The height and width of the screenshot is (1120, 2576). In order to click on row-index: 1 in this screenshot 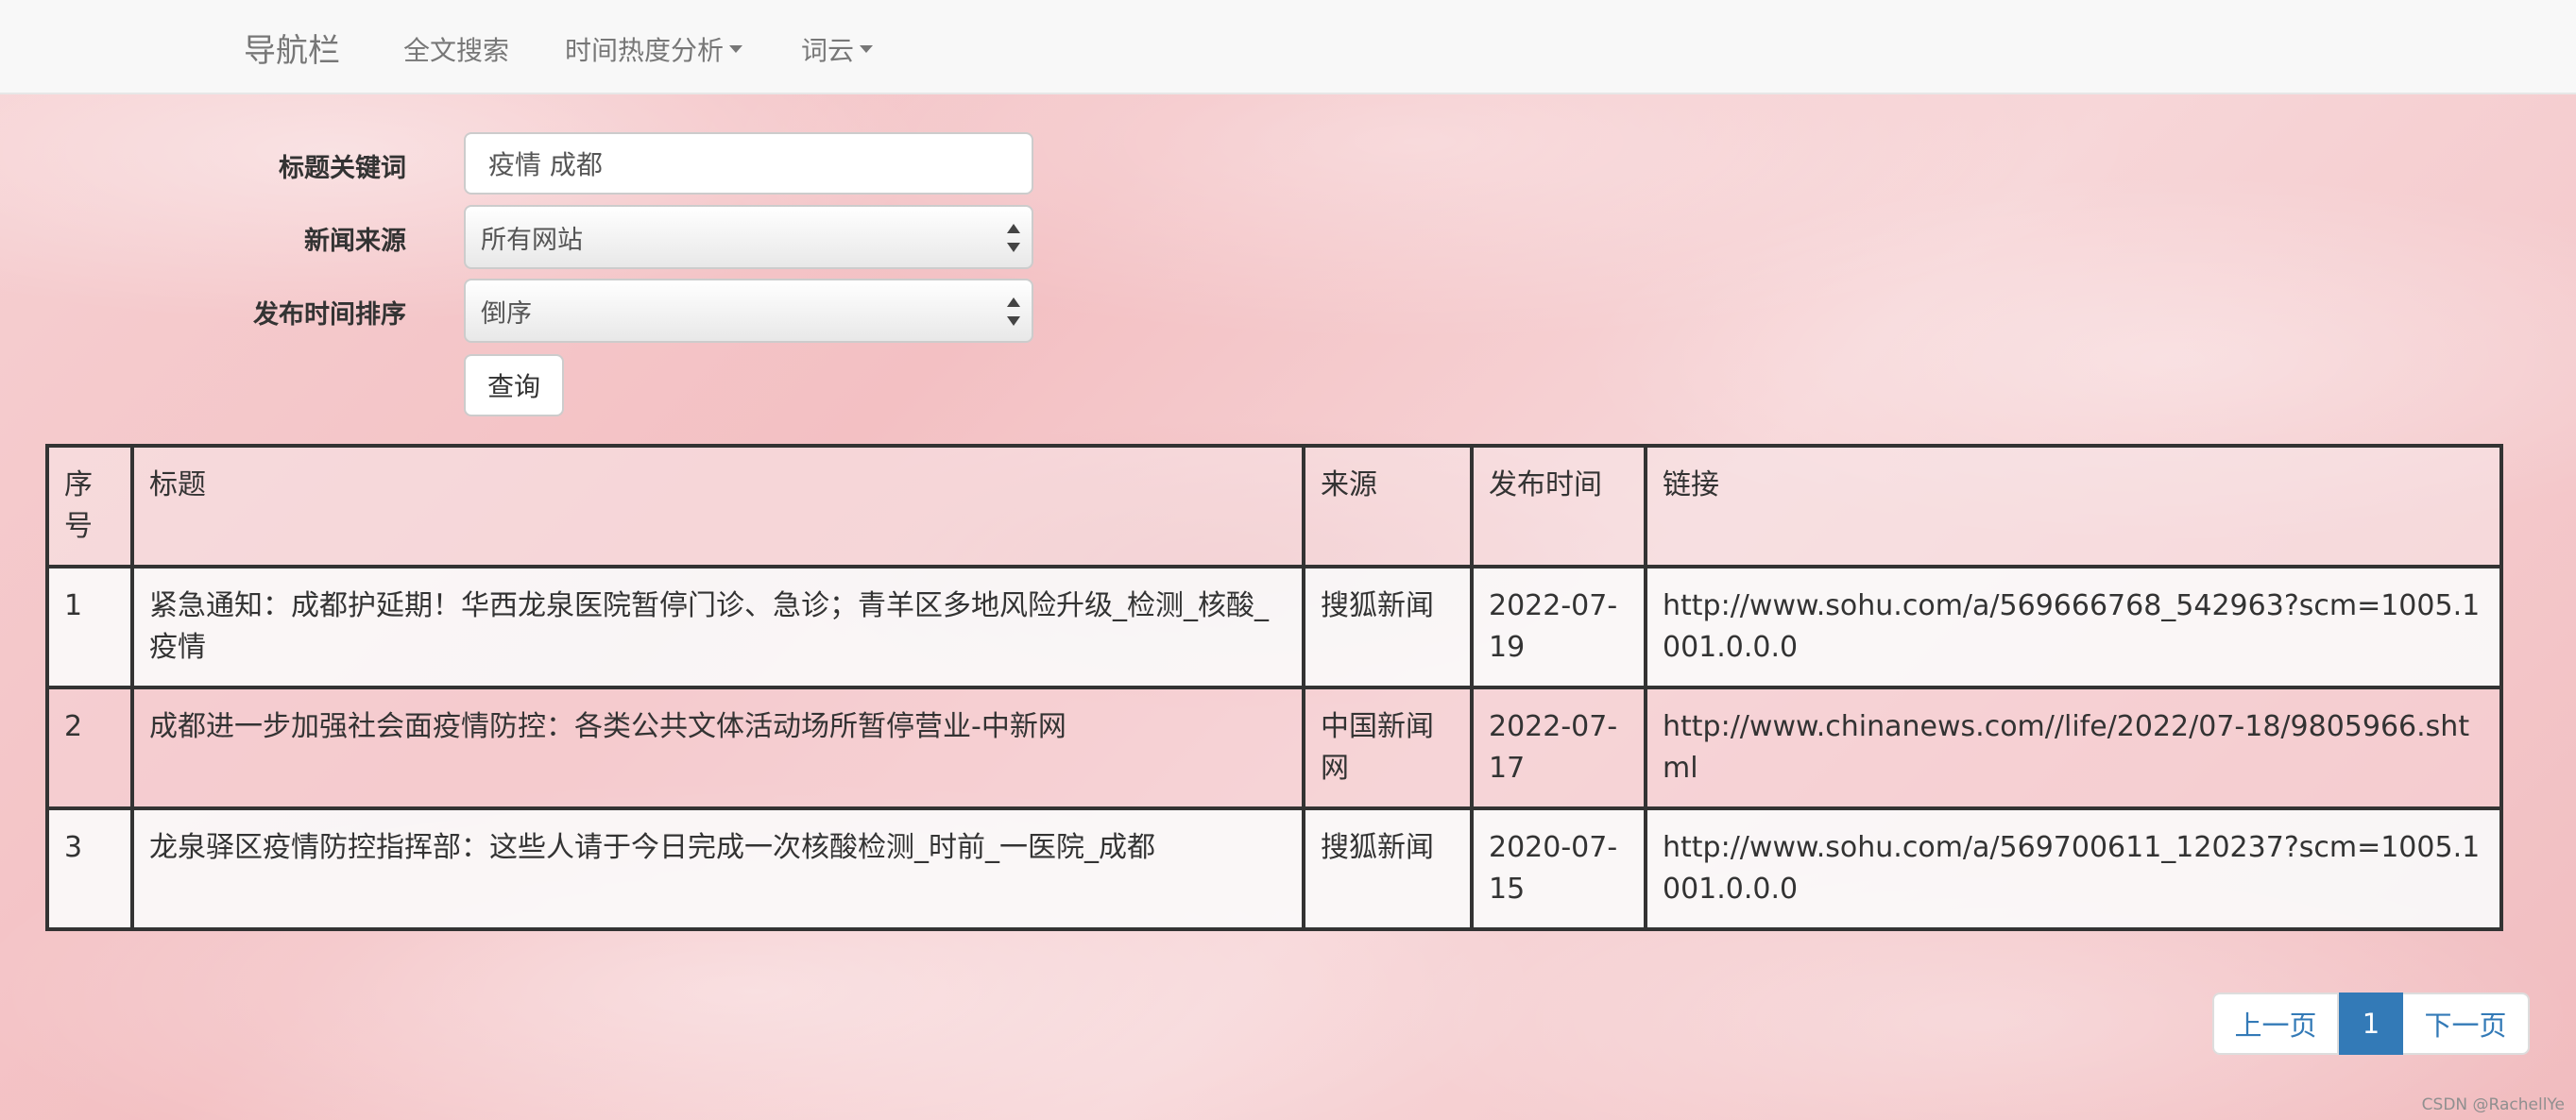, I will do `click(90, 627)`.